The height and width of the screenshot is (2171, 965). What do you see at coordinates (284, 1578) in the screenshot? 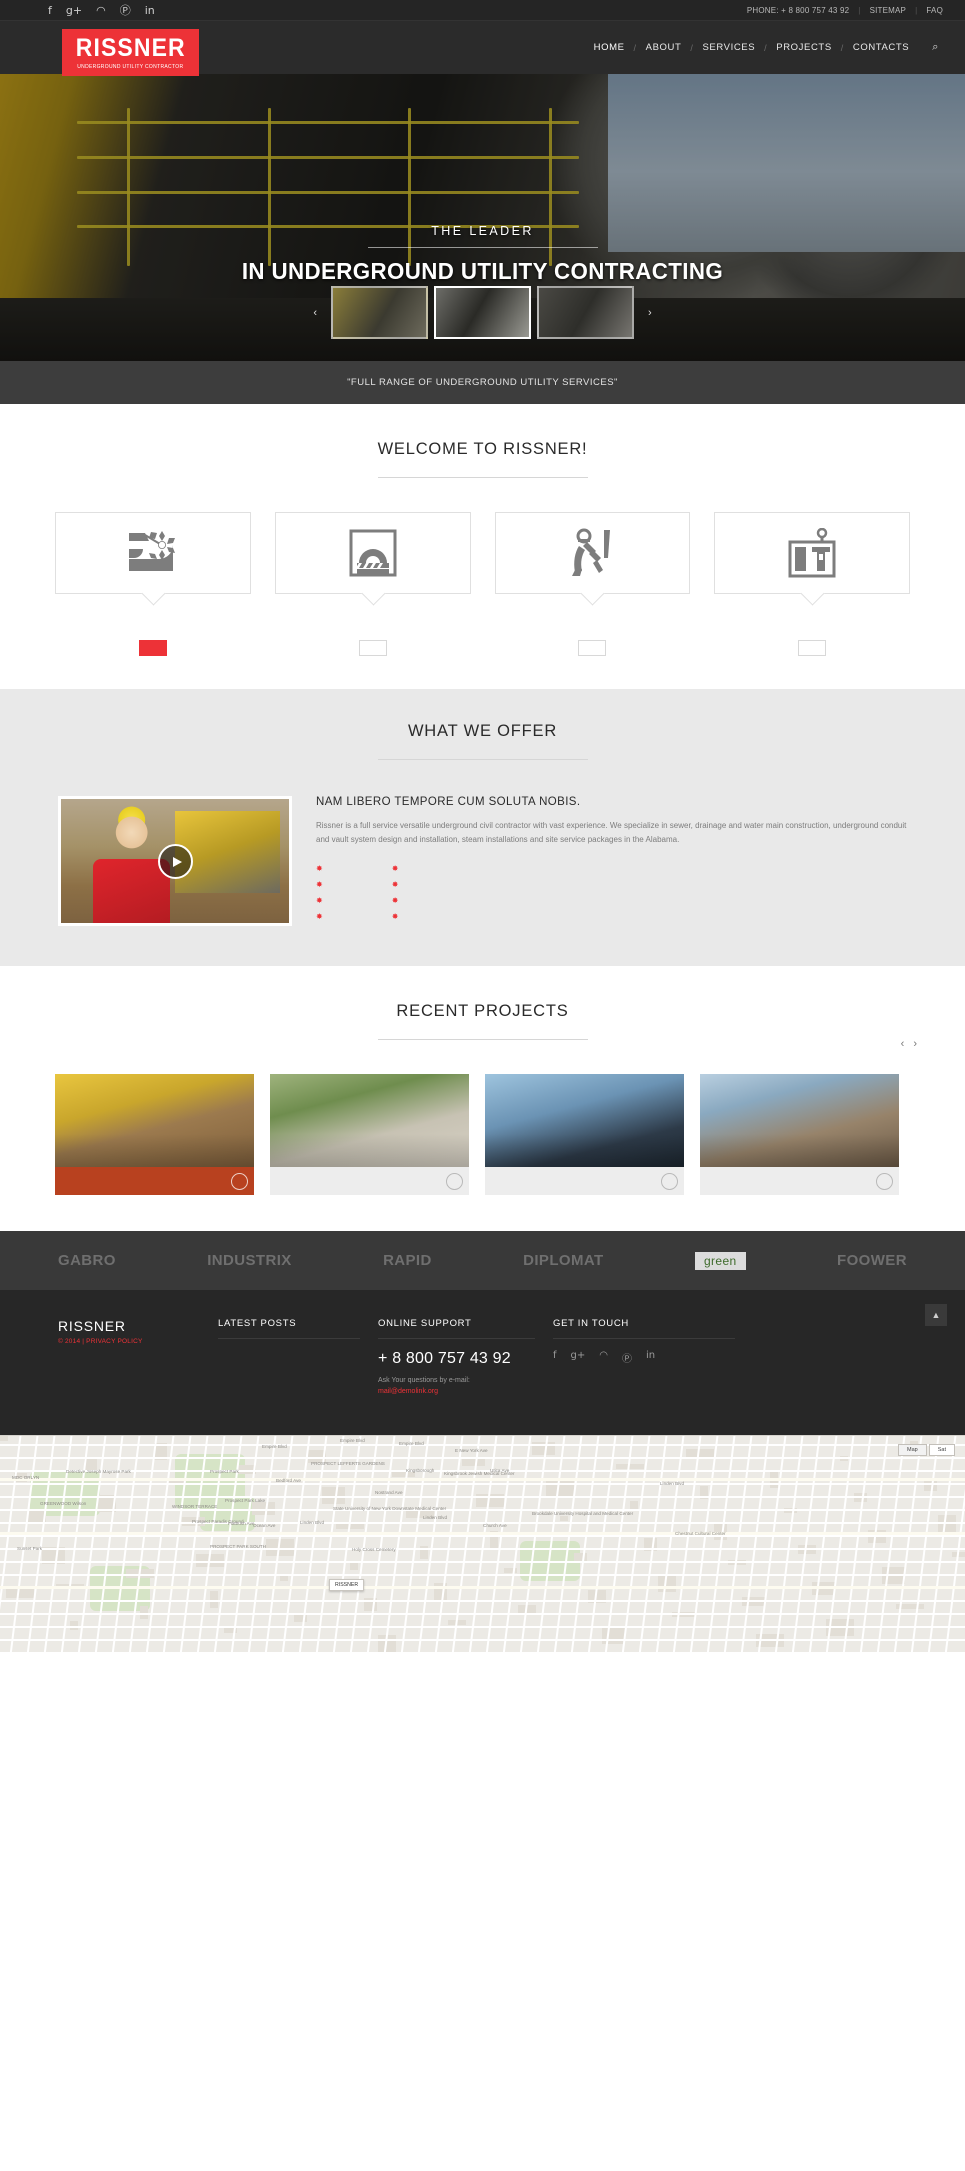
I see `map-block` at bounding box center [284, 1578].